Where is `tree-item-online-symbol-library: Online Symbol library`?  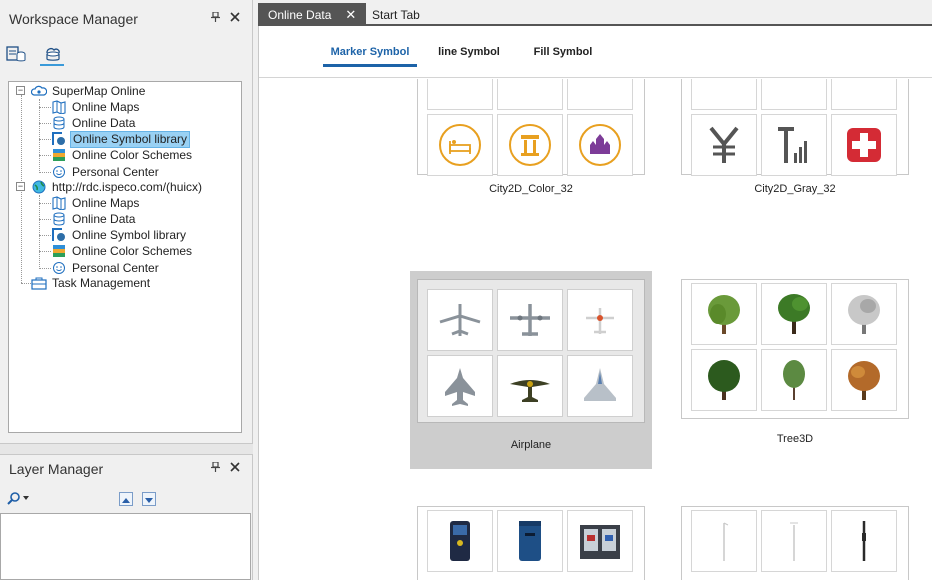
tree-item-online-symbol-library: Online Symbol library is located at coordinates (121, 139).